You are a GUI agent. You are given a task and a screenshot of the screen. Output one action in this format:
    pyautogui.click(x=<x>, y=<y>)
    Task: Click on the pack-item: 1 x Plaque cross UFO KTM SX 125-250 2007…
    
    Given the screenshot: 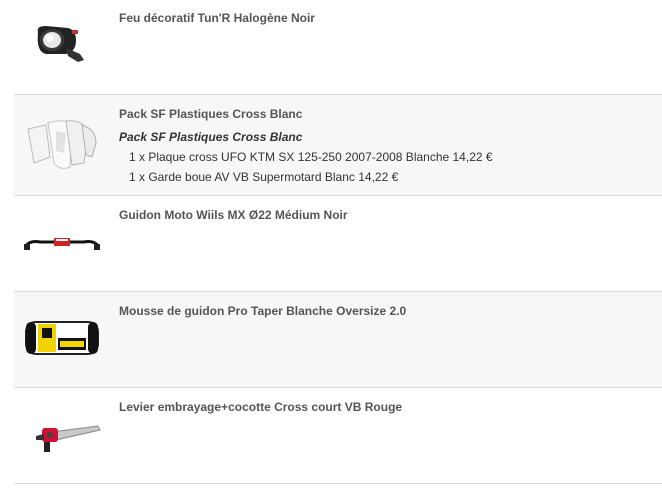 What is the action you would take?
    pyautogui.click(x=311, y=157)
    